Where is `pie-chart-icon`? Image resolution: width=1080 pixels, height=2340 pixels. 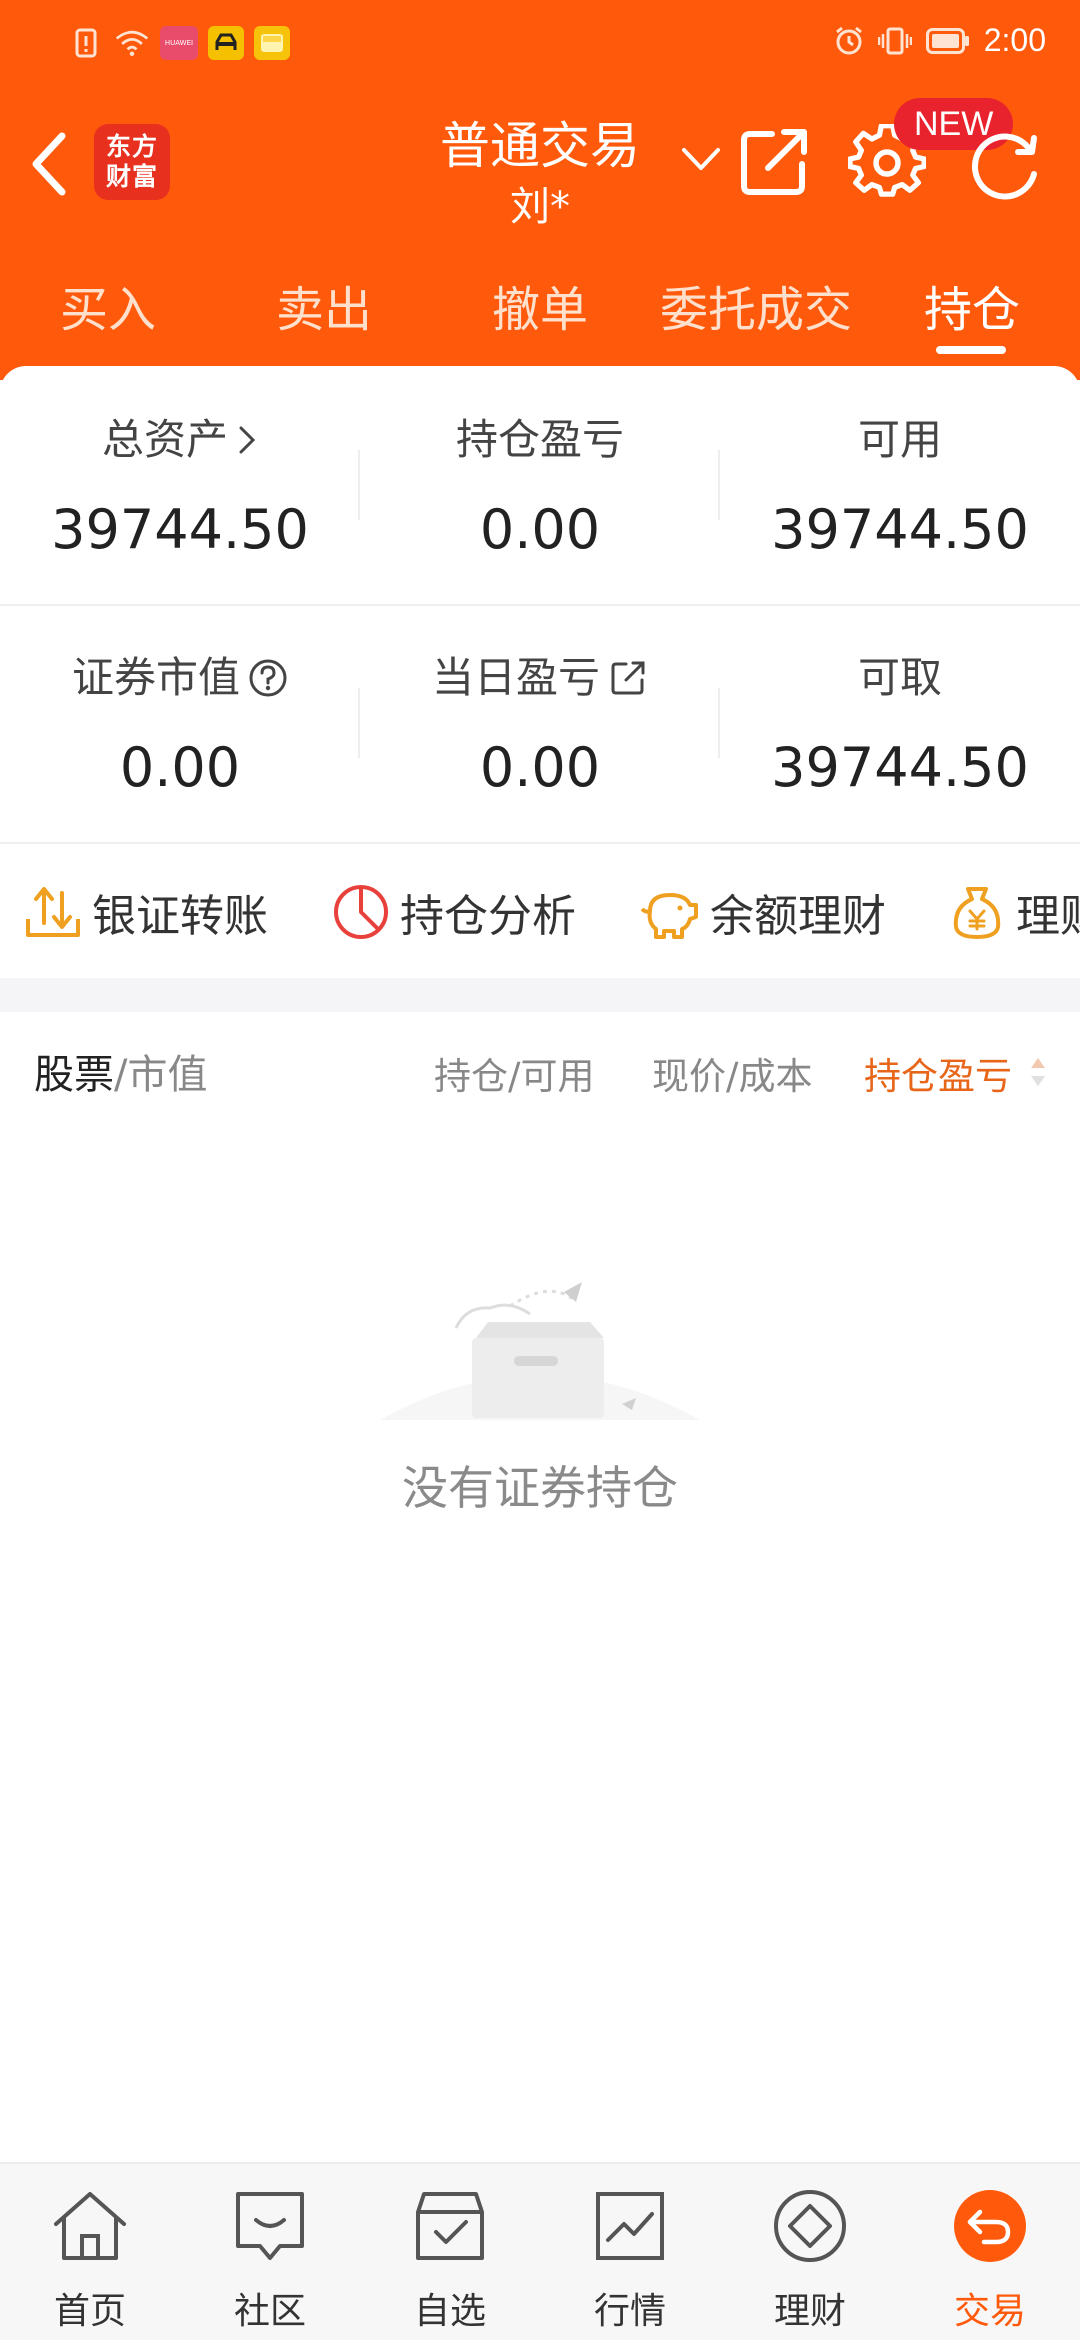 pie-chart-icon is located at coordinates (361, 912).